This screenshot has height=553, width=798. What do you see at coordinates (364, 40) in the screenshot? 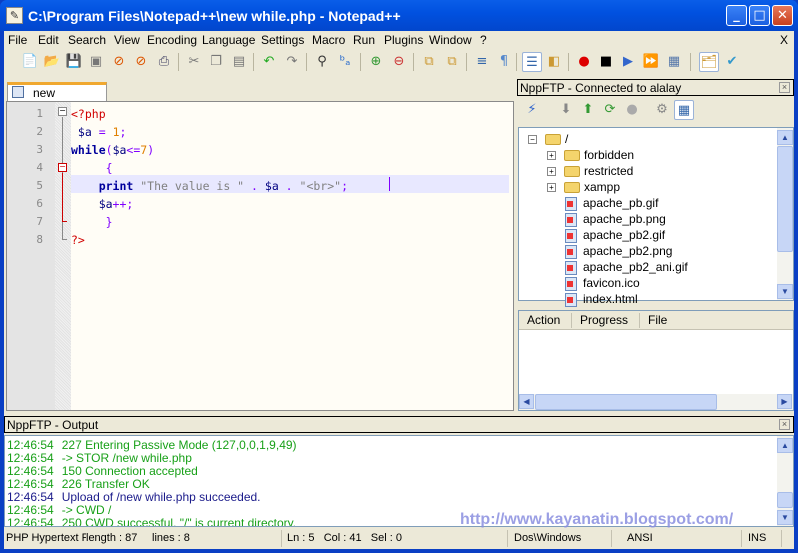
I see `menu-run: Run` at bounding box center [364, 40].